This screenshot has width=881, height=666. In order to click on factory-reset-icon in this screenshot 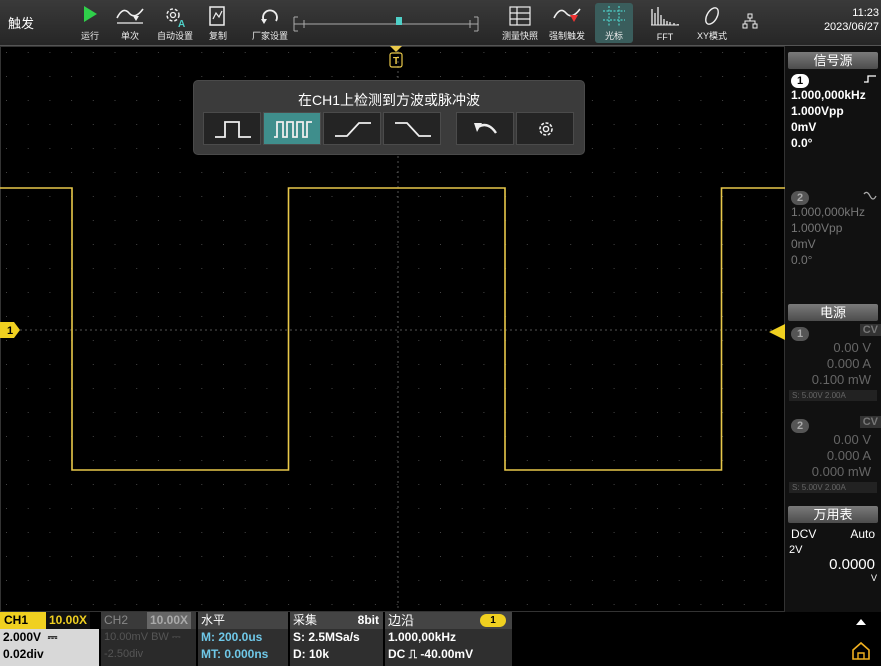, I will do `click(269, 16)`.